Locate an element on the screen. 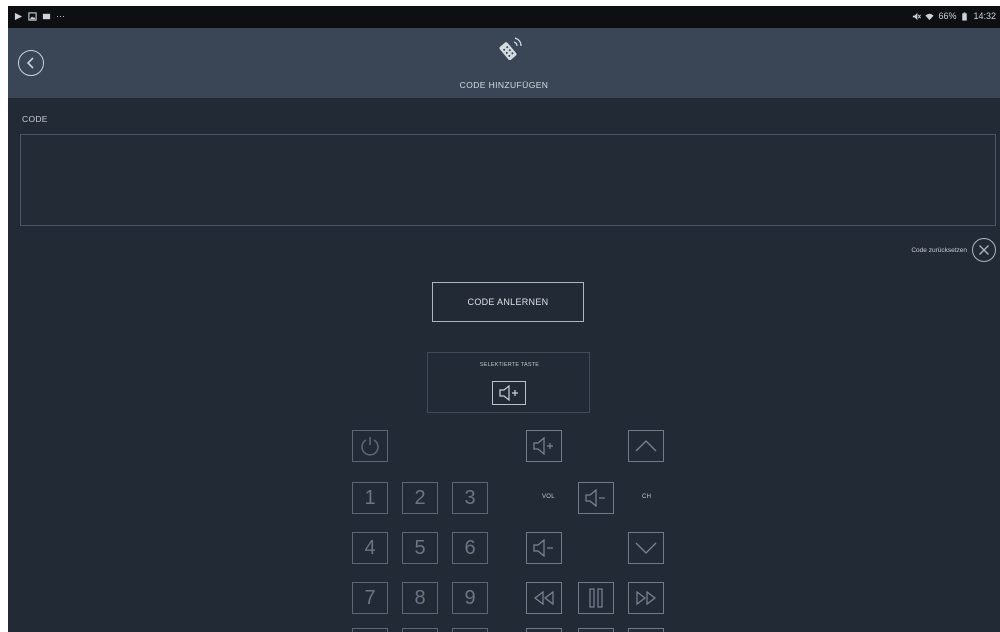 The image size is (1000, 632). reset-code-row: Code zurücksetzen is located at coordinates (953, 250).